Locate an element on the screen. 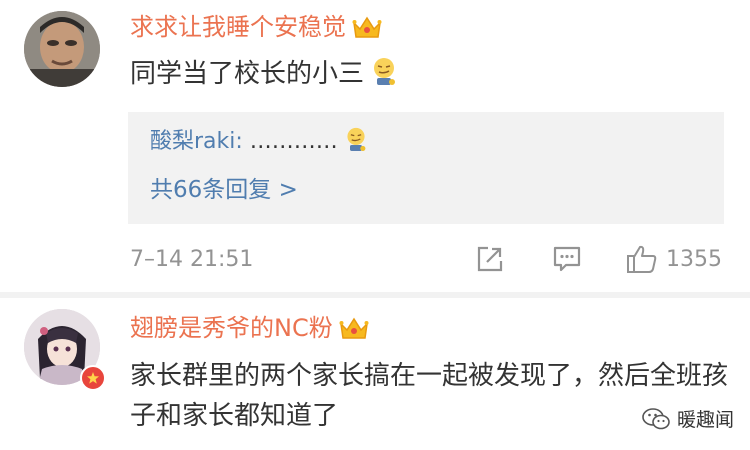 This screenshot has height=450, width=750. view-replies-link: 共66条回复 > is located at coordinates (224, 190).